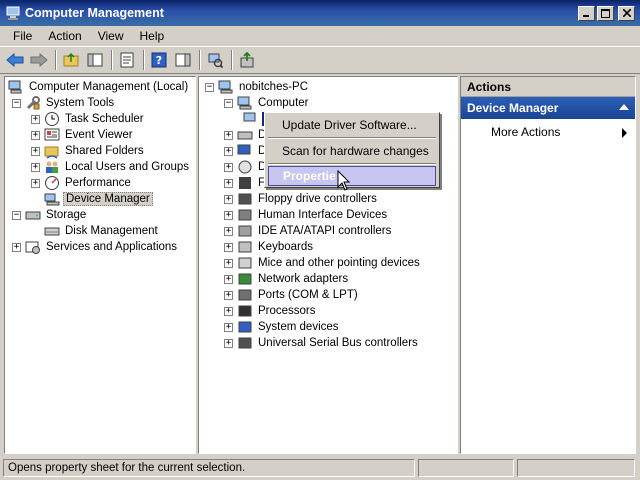 The image size is (640, 480). Describe the element at coordinates (104, 151) in the screenshot. I see `tree-label: Shared Folders` at that location.